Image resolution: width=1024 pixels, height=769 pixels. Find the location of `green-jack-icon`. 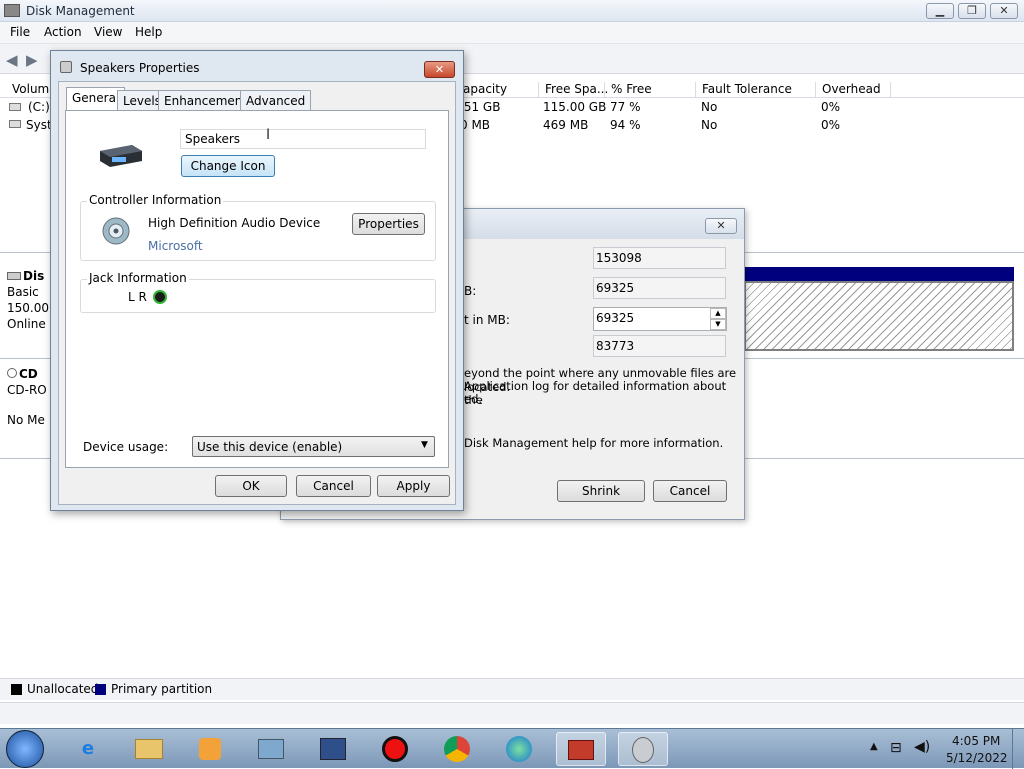

green-jack-icon is located at coordinates (160, 297).